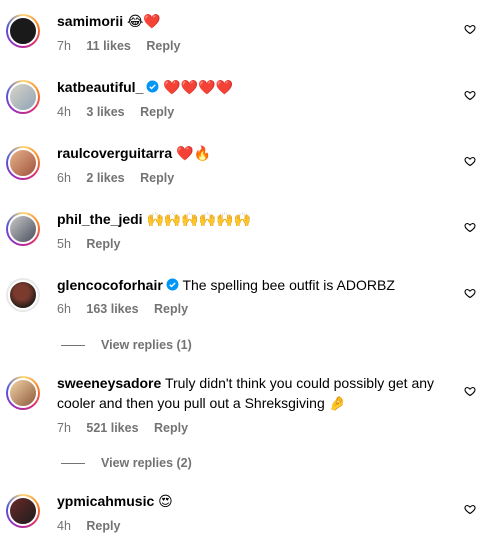 This screenshot has height=546, width=485. What do you see at coordinates (114, 153) in the screenshot?
I see `username: raulcoverguitarra` at bounding box center [114, 153].